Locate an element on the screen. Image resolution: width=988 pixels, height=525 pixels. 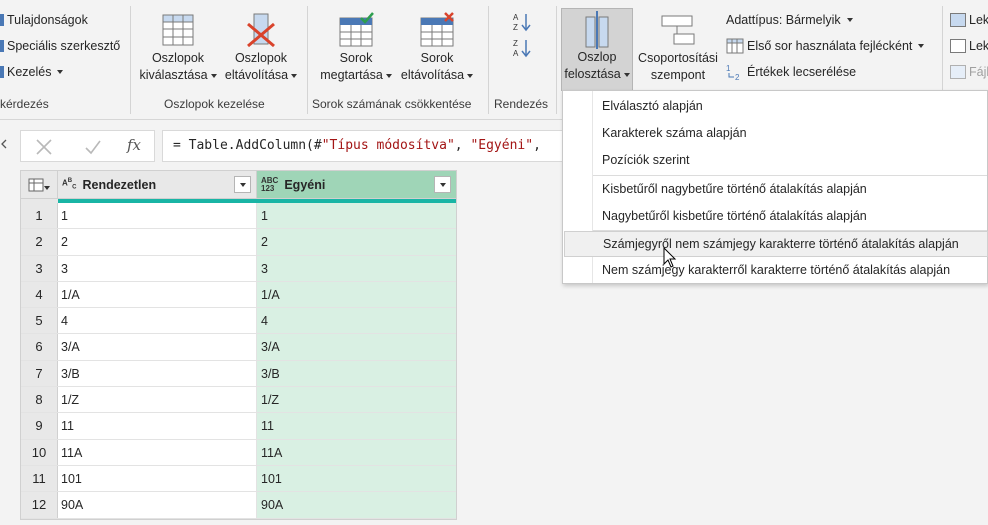
table-row: 8 1/Z 1/Z is located at coordinates (238, 400).